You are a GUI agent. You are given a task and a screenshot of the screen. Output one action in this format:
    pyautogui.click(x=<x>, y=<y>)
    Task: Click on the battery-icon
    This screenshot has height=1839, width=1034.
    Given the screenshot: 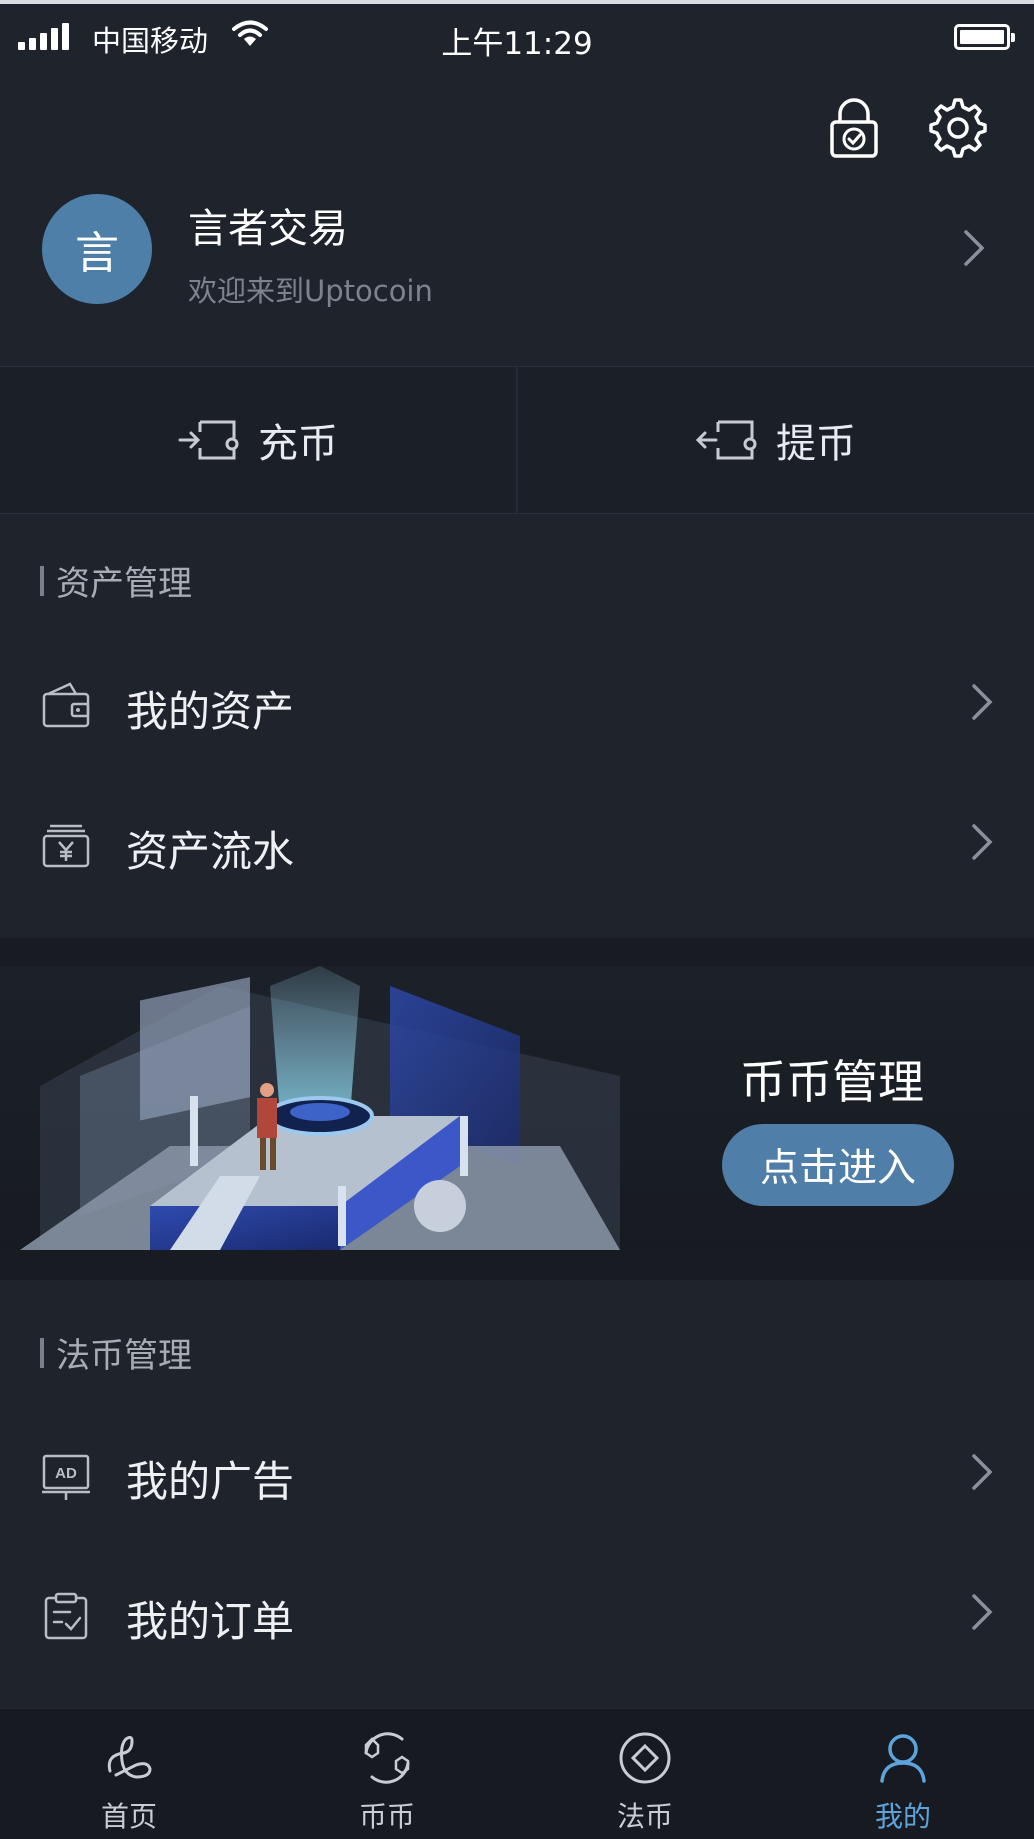 What is the action you would take?
    pyautogui.click(x=984, y=37)
    